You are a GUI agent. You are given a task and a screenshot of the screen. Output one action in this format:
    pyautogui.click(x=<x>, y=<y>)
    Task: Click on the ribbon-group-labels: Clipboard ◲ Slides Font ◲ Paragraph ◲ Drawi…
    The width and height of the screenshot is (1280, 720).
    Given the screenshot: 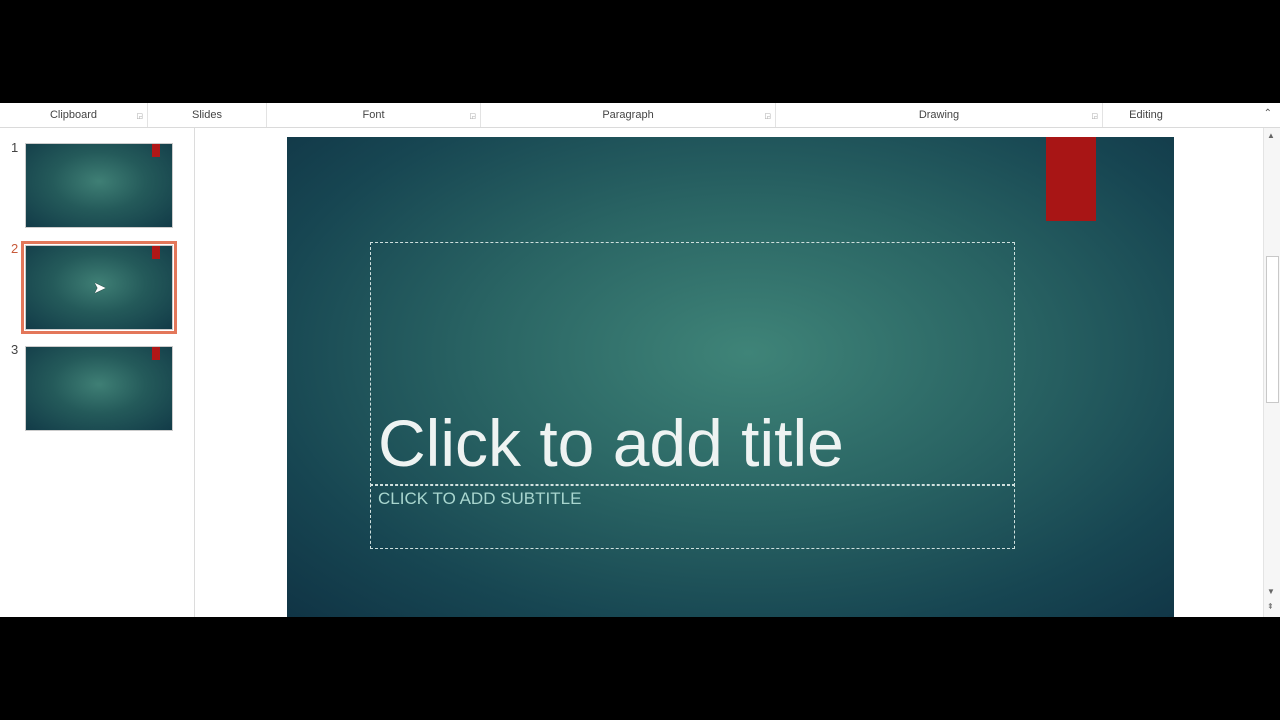 What is the action you would take?
    pyautogui.click(x=640, y=115)
    